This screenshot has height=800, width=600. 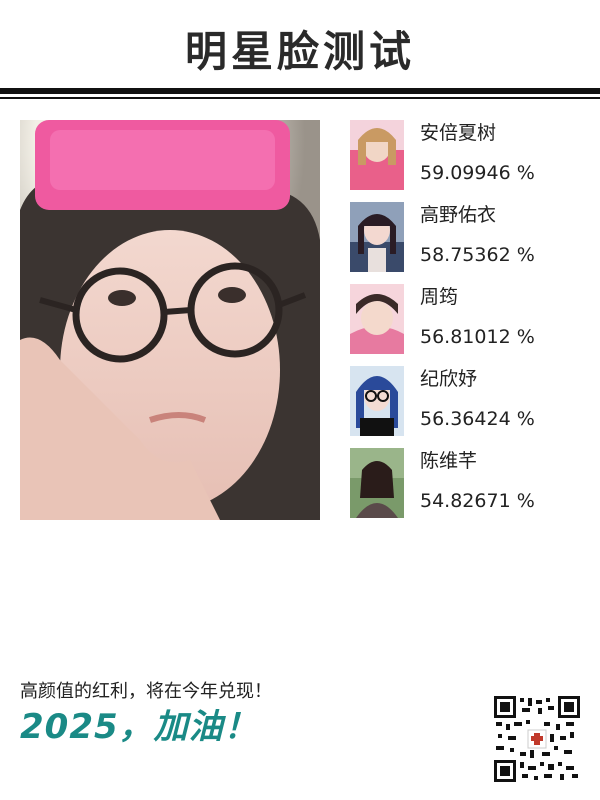 What do you see at coordinates (300, 98) in the screenshot?
I see `header-divider-thin` at bounding box center [300, 98].